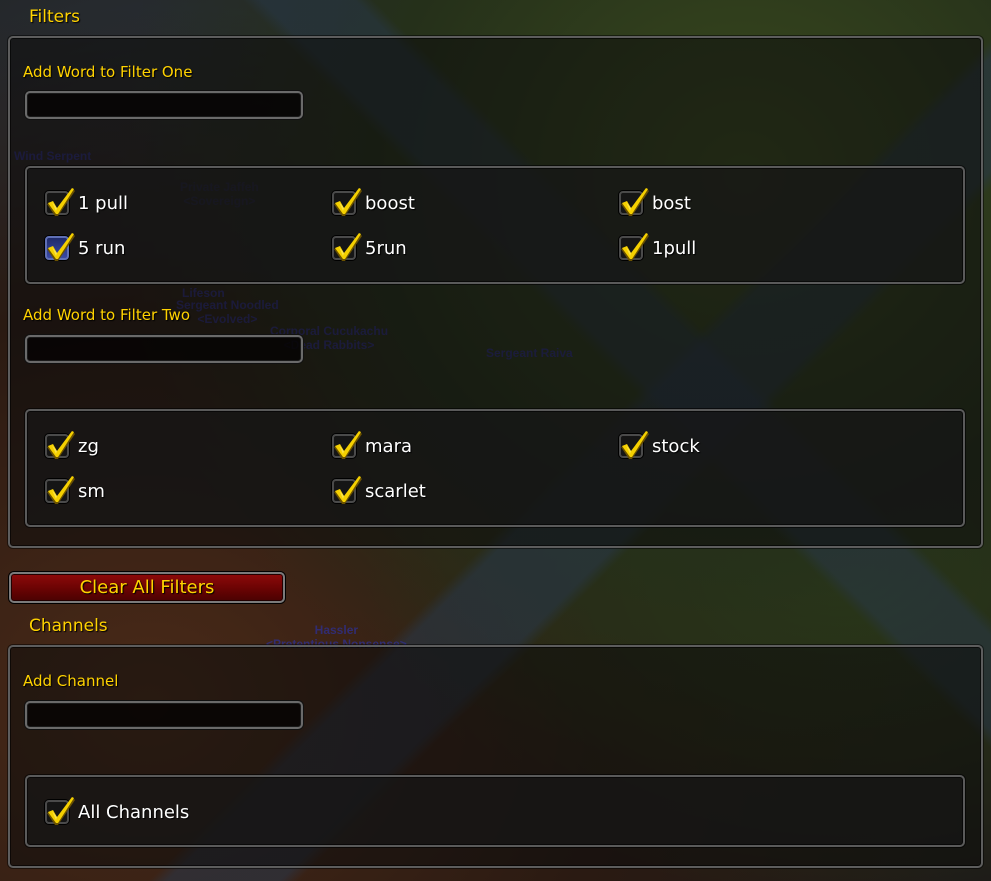  What do you see at coordinates (106, 315) in the screenshot?
I see `filter-two-label: Add Word to Filter Two` at bounding box center [106, 315].